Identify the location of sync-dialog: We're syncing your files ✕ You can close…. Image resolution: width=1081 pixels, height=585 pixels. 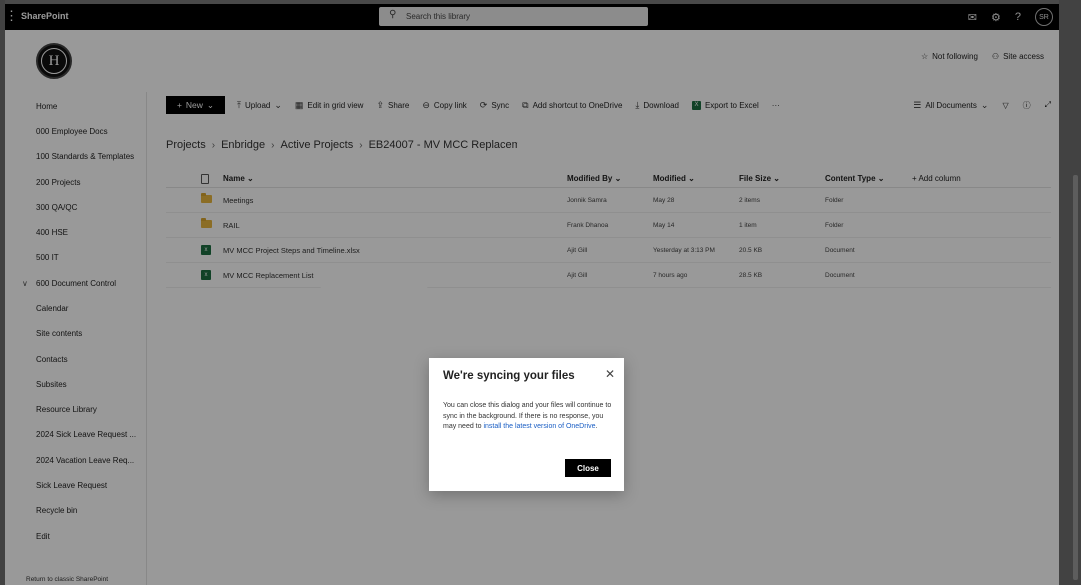
(526, 424).